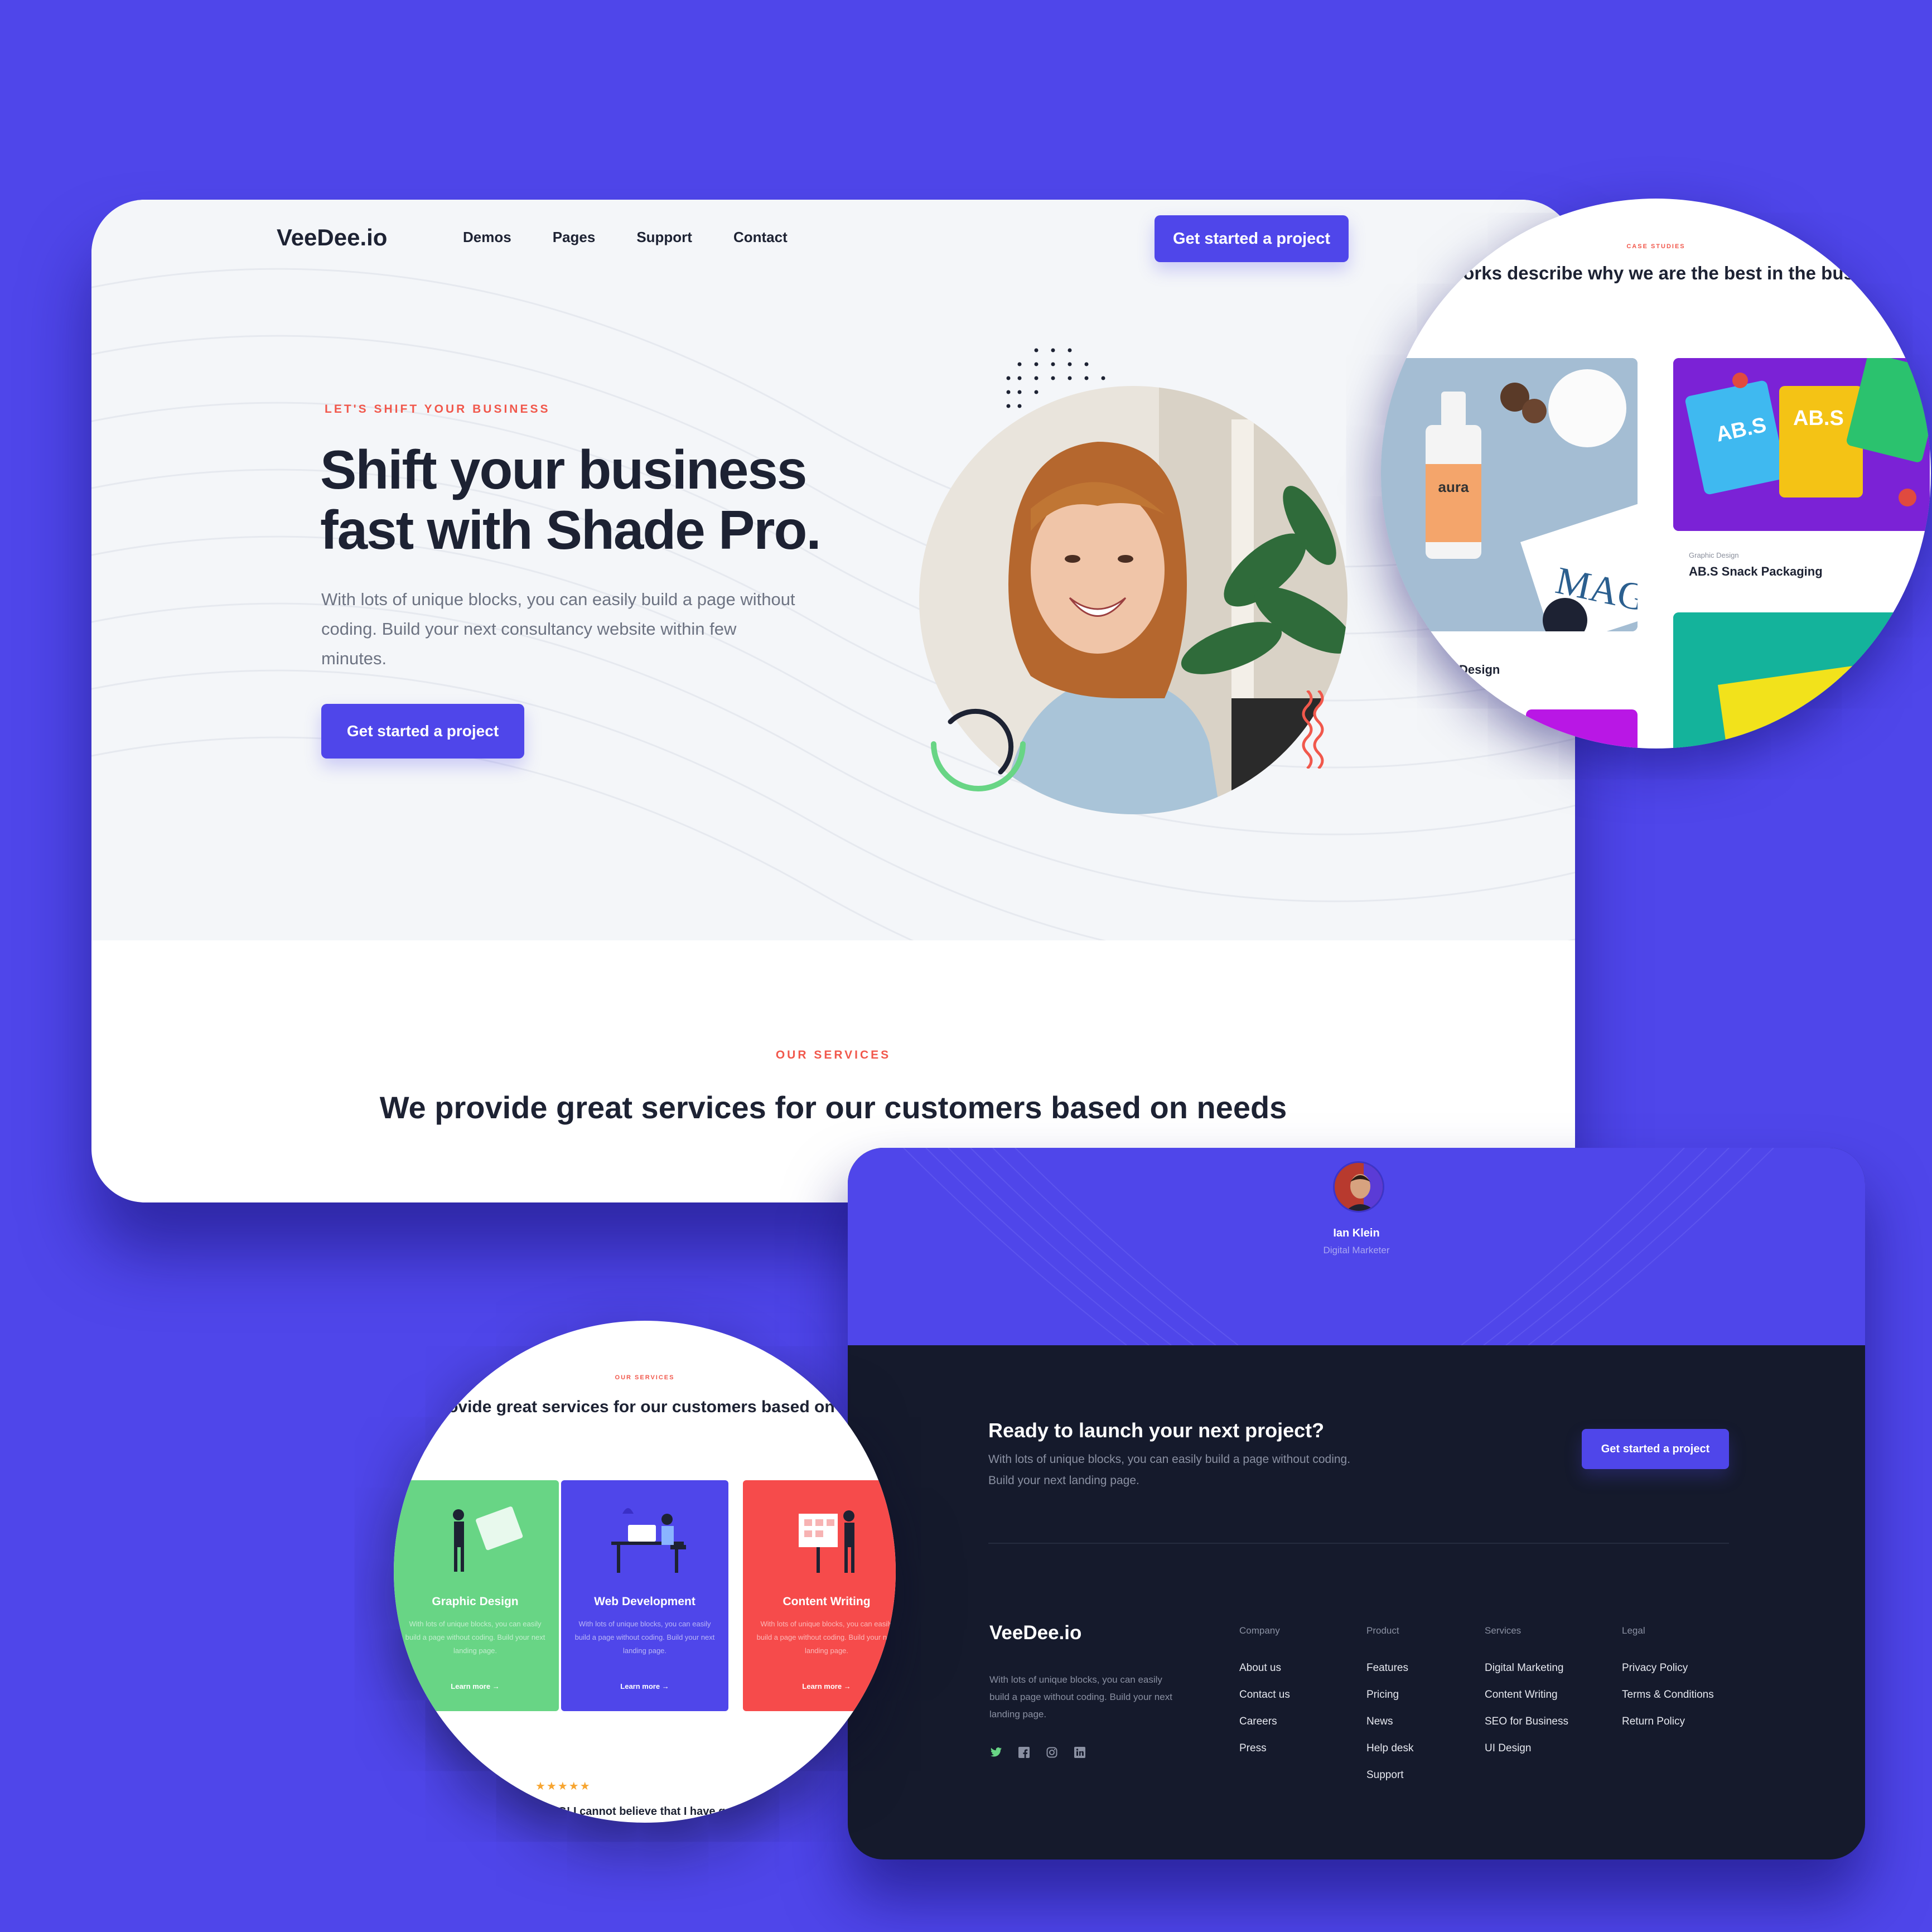  What do you see at coordinates (1356, 1233) in the screenshot?
I see `testimonial-name: Ian Klein` at bounding box center [1356, 1233].